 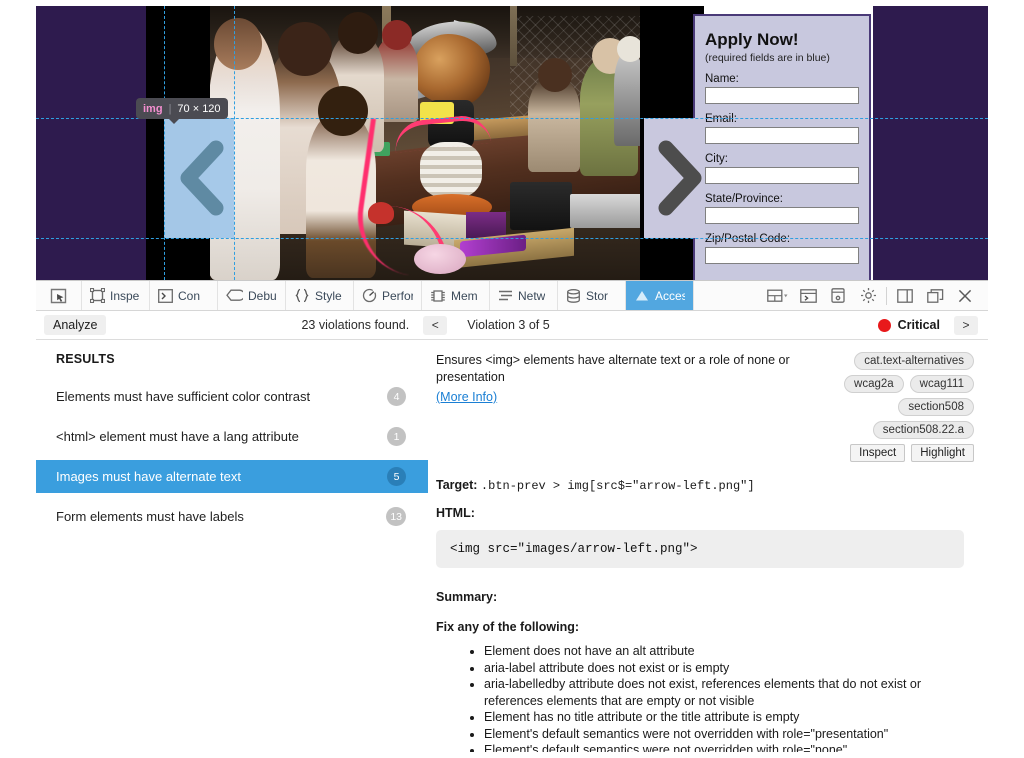 What do you see at coordinates (778, 295) in the screenshot?
I see `layout-split-dropdown-icon` at bounding box center [778, 295].